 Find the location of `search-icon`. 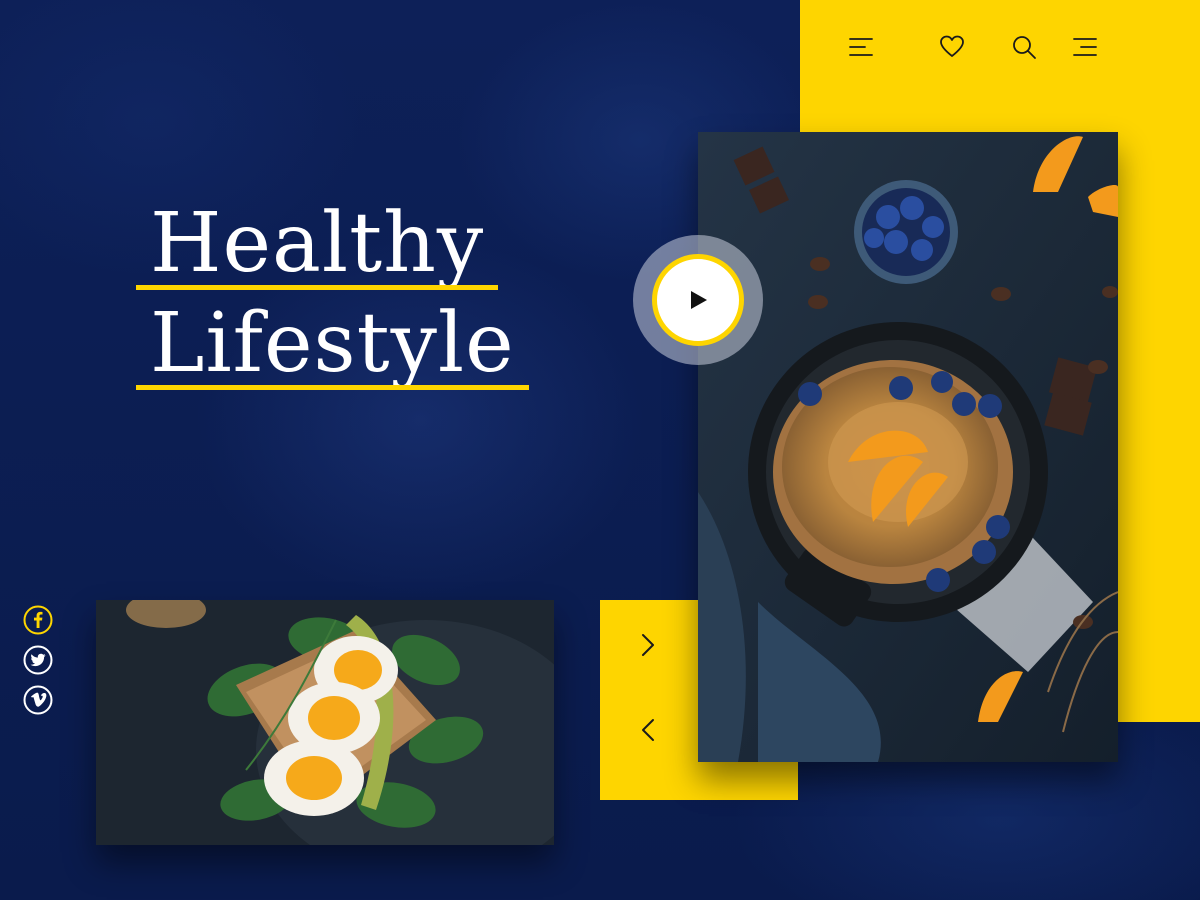

search-icon is located at coordinates (1024, 47).